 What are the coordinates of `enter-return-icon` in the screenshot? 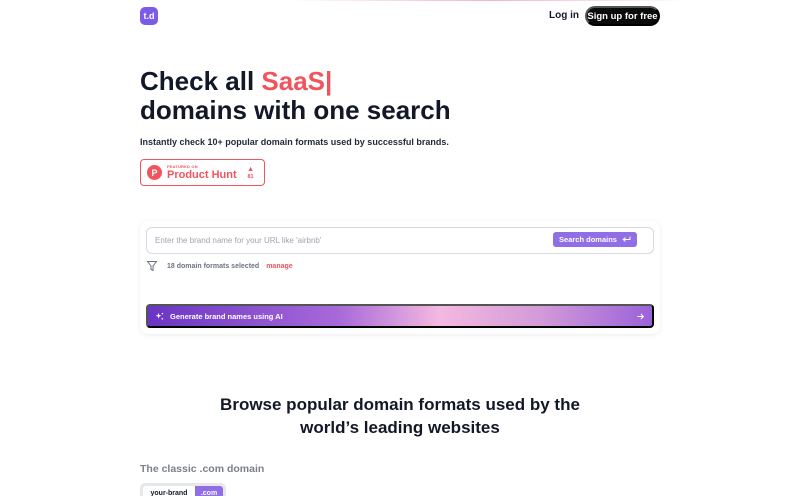 It's located at (626, 239).